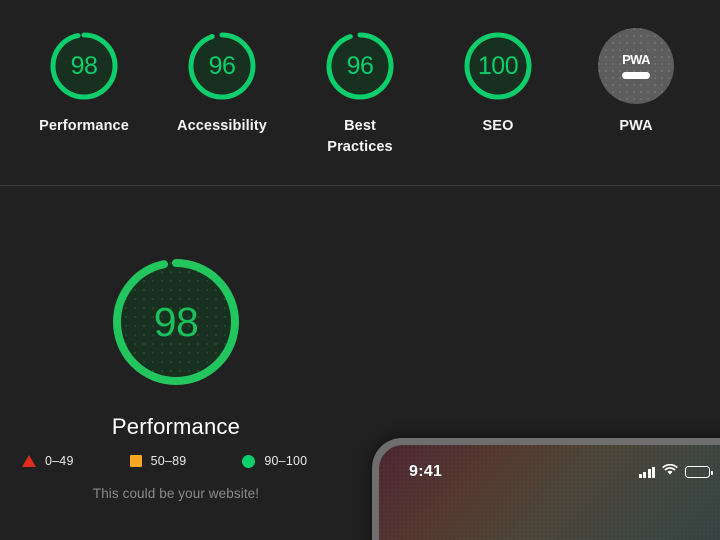  What do you see at coordinates (360, 147) in the screenshot?
I see `best-practices-label-line2: Practices` at bounding box center [360, 147].